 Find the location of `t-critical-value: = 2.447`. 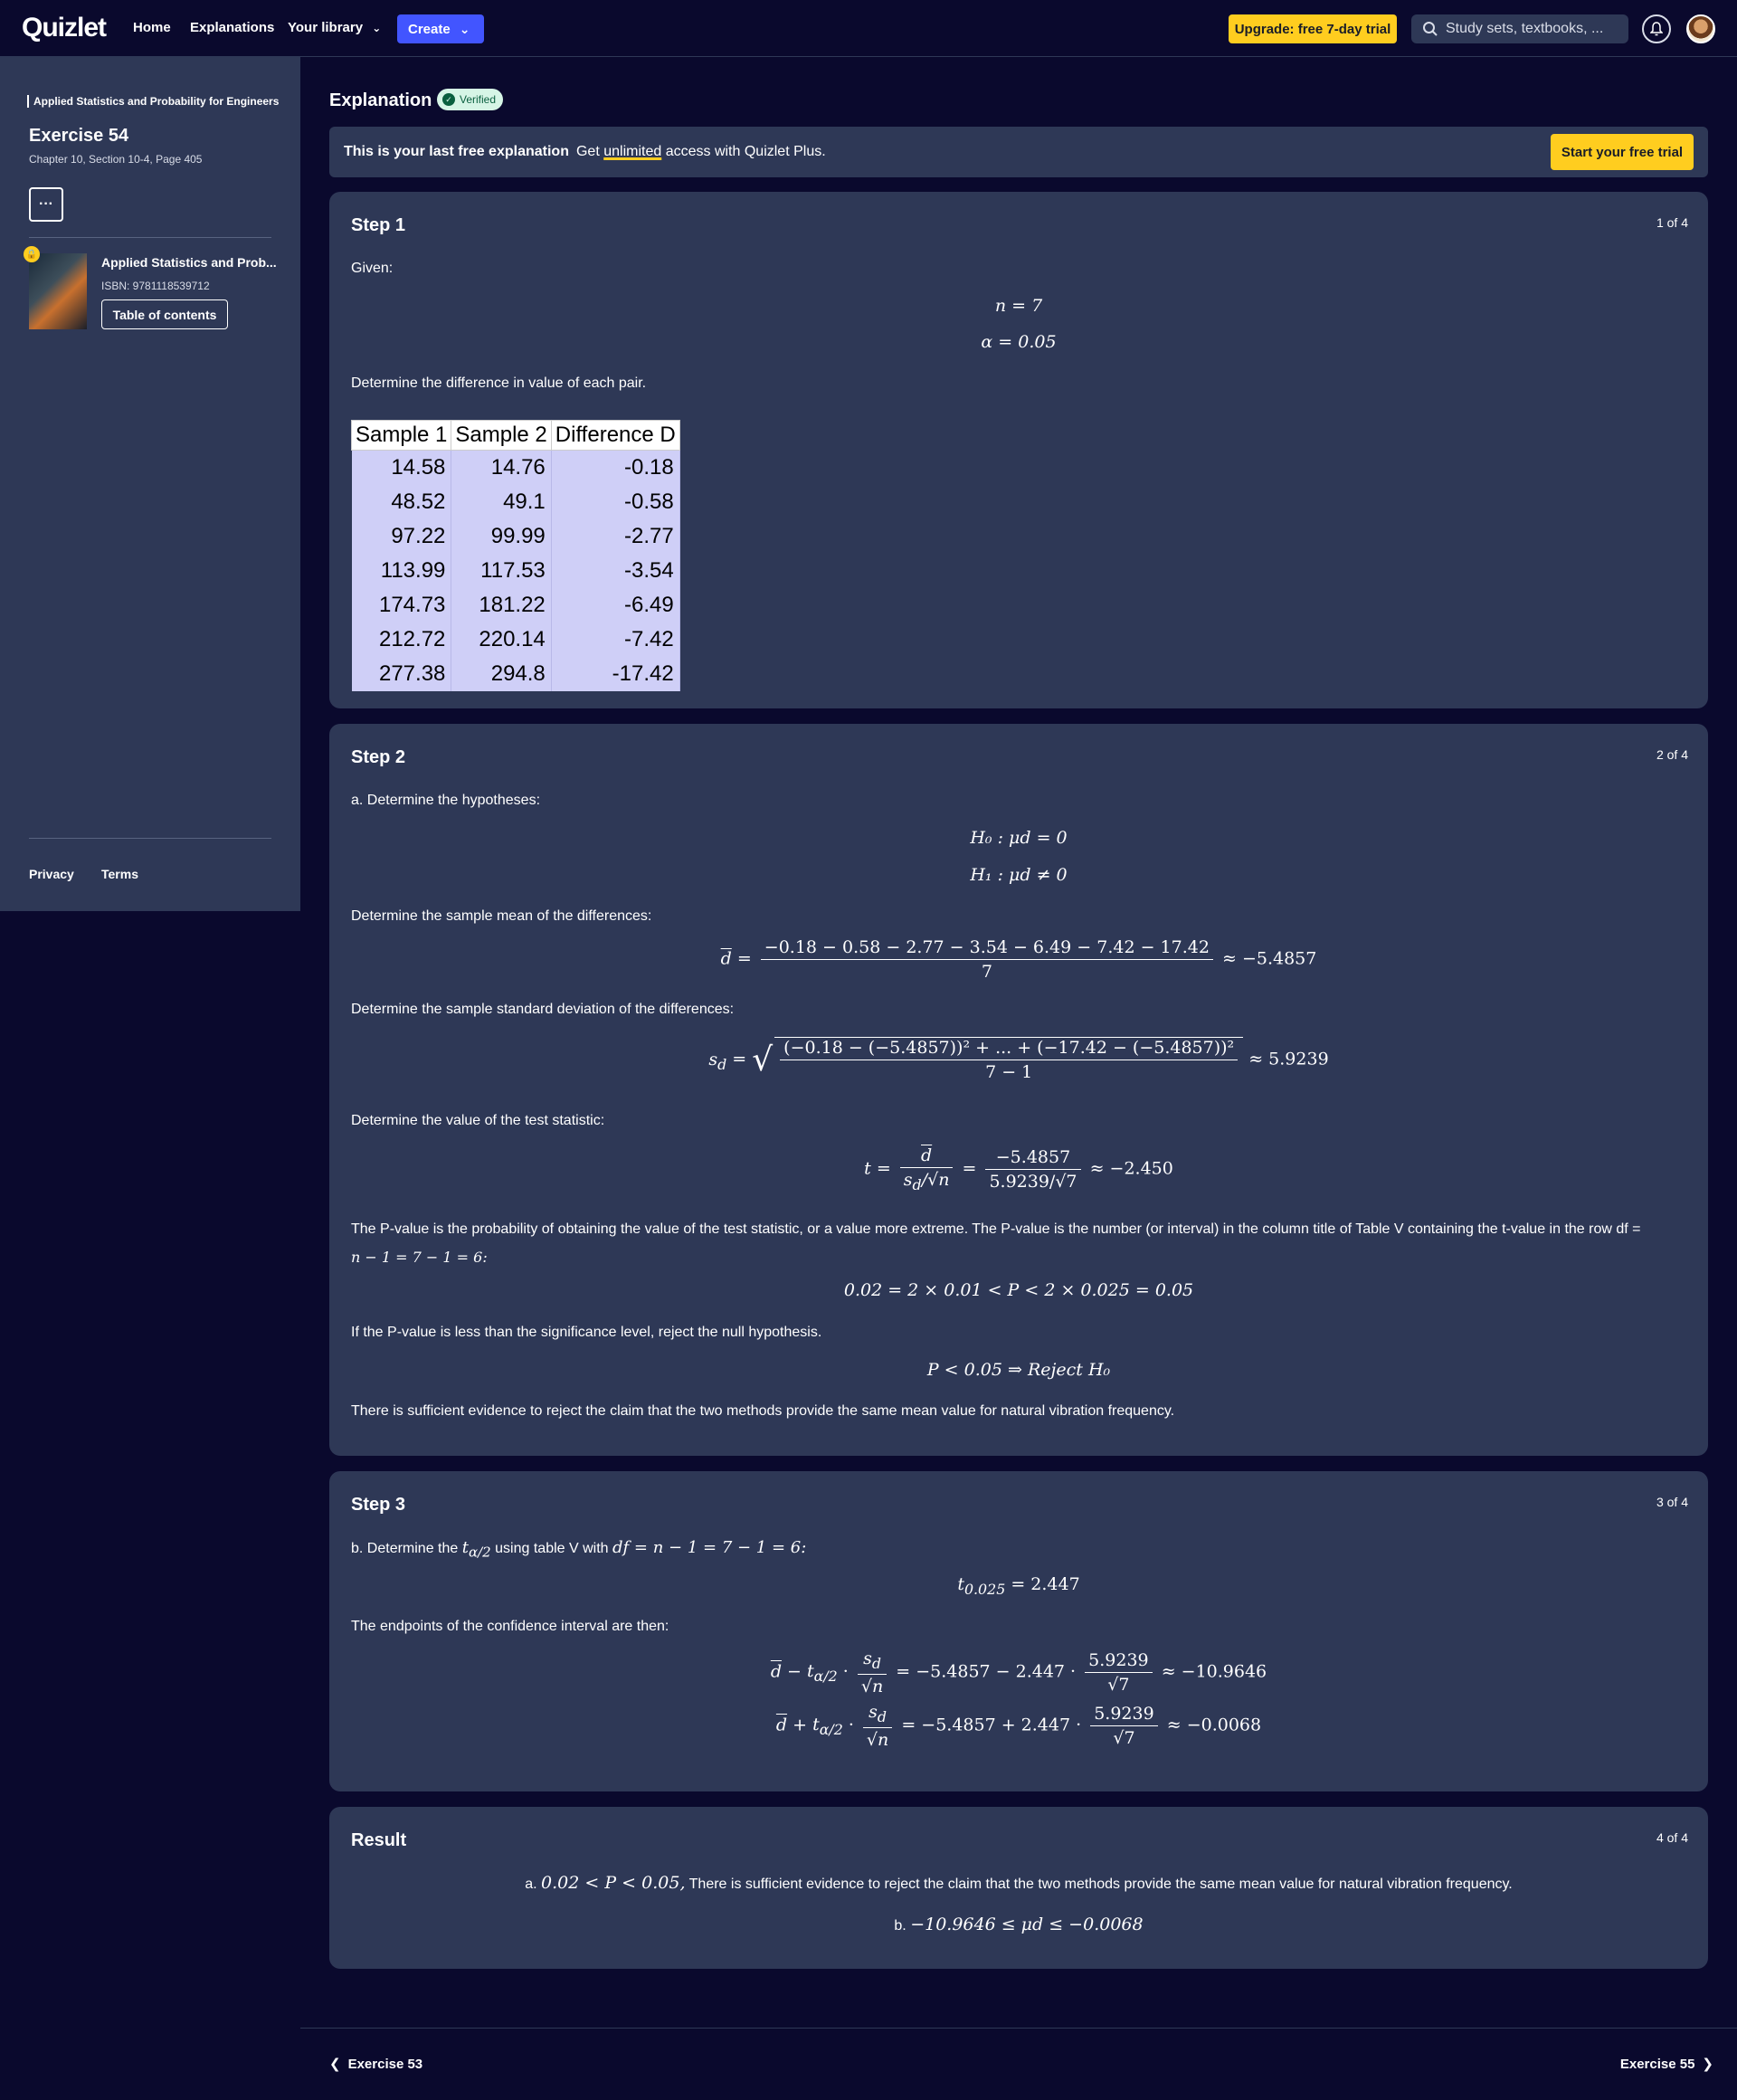

t-critical-value: = 2.447 is located at coordinates (1045, 1584).